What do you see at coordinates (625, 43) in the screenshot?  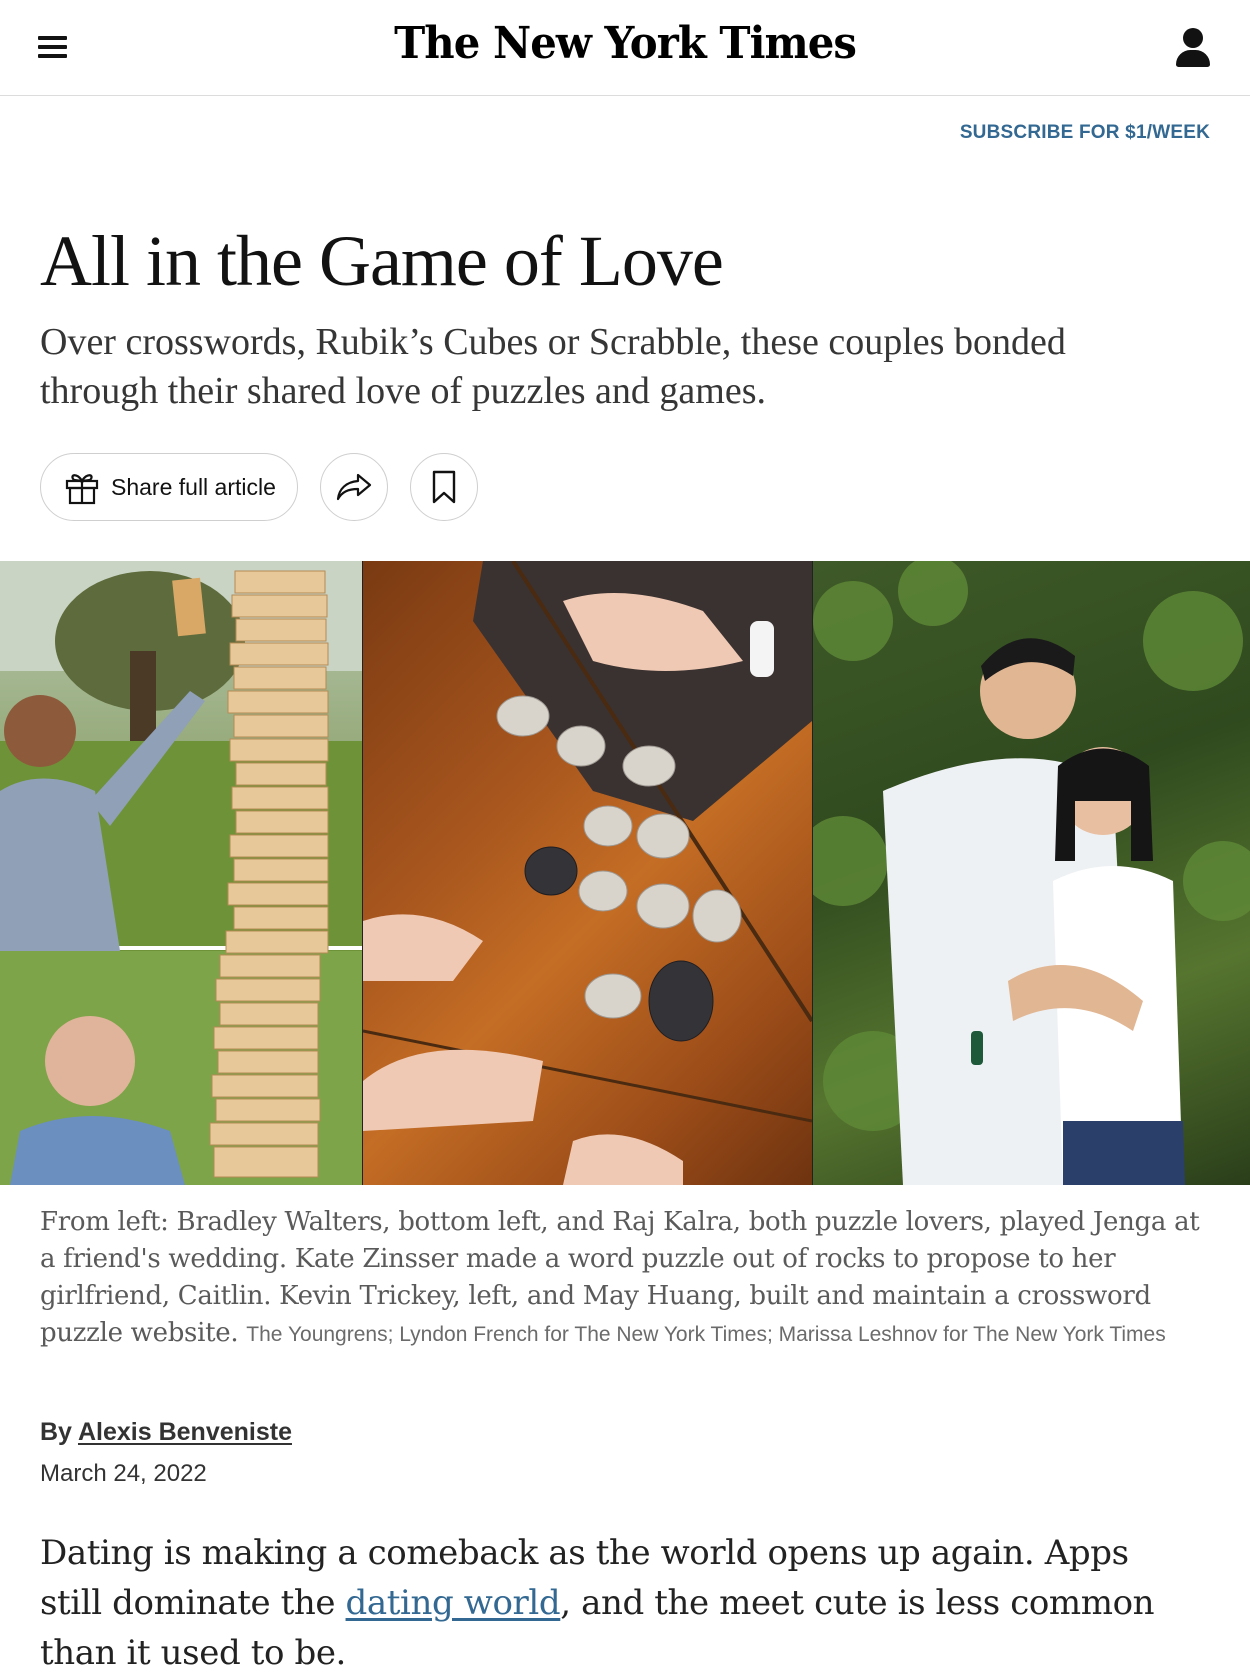 I see `site-logo: The New York Times` at bounding box center [625, 43].